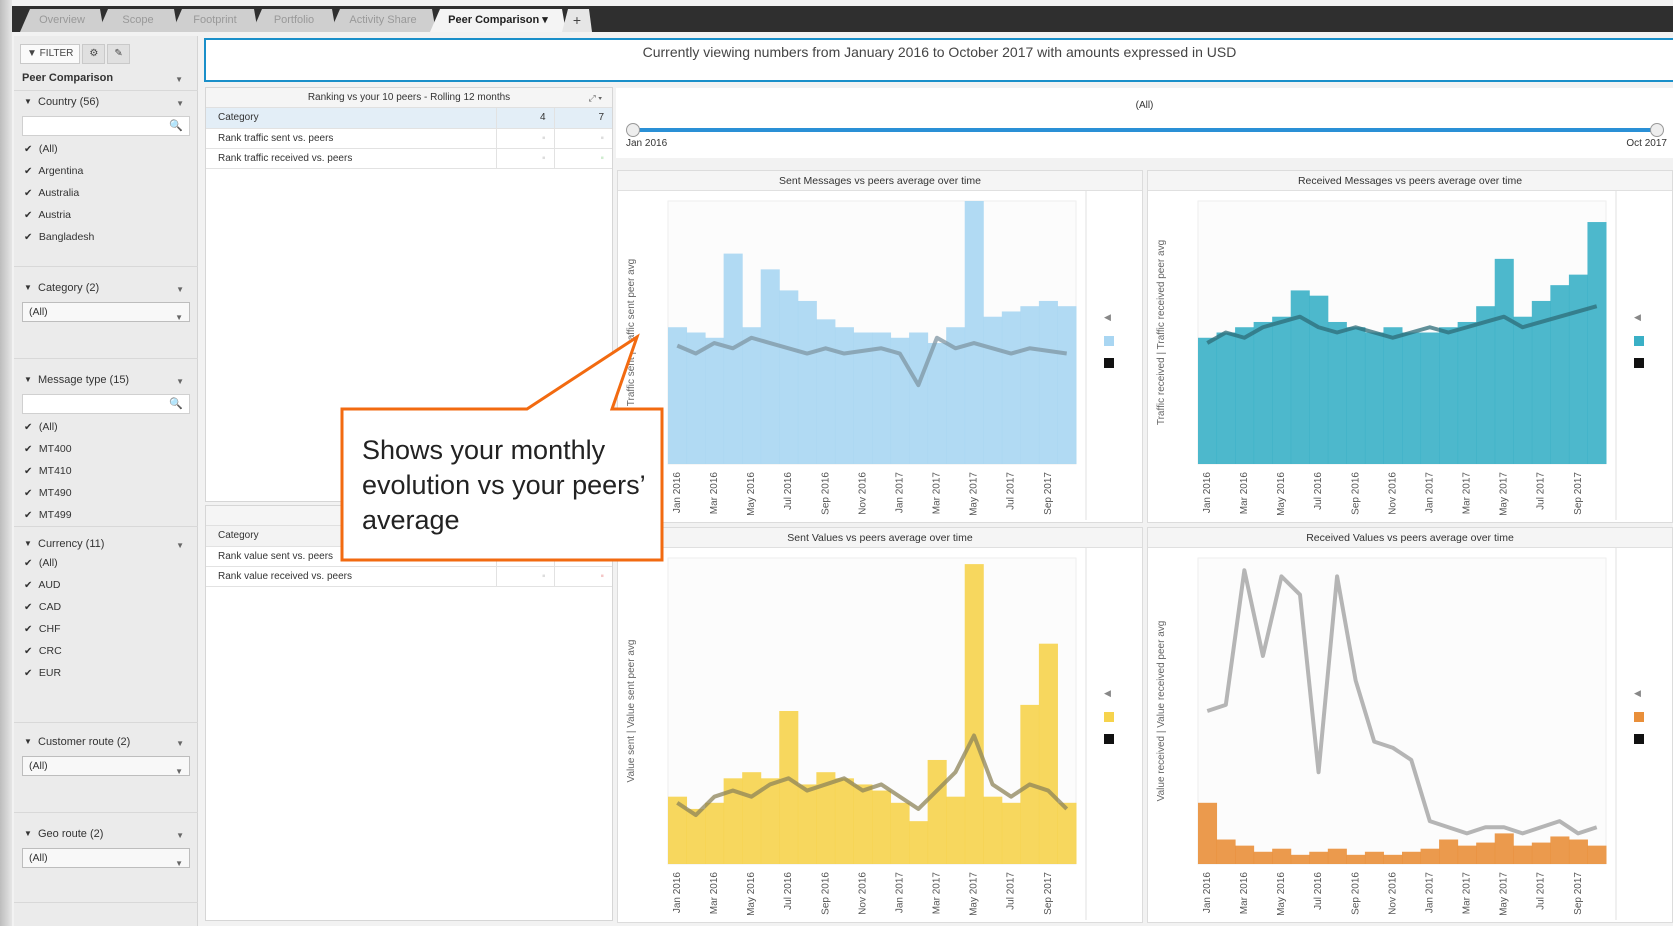 The image size is (1673, 926). What do you see at coordinates (106, 847) in the screenshot?
I see `geo-route-filter: ▼ Geo route (2) ▼ (All) ▼` at bounding box center [106, 847].